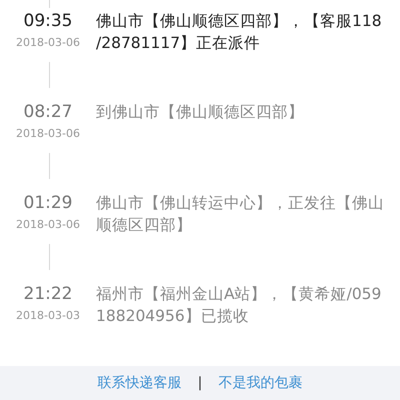  What do you see at coordinates (239, 294) in the screenshot?
I see `event-description: 福州市【福州金山A站】，【黄希娅/059` at bounding box center [239, 294].